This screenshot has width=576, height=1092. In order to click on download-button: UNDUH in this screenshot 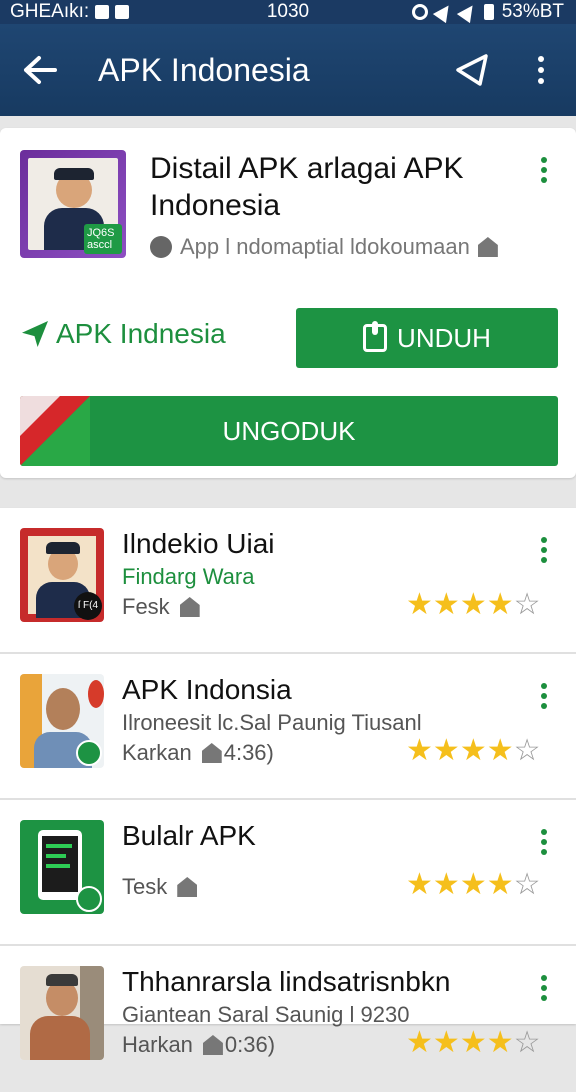, I will do `click(427, 338)`.